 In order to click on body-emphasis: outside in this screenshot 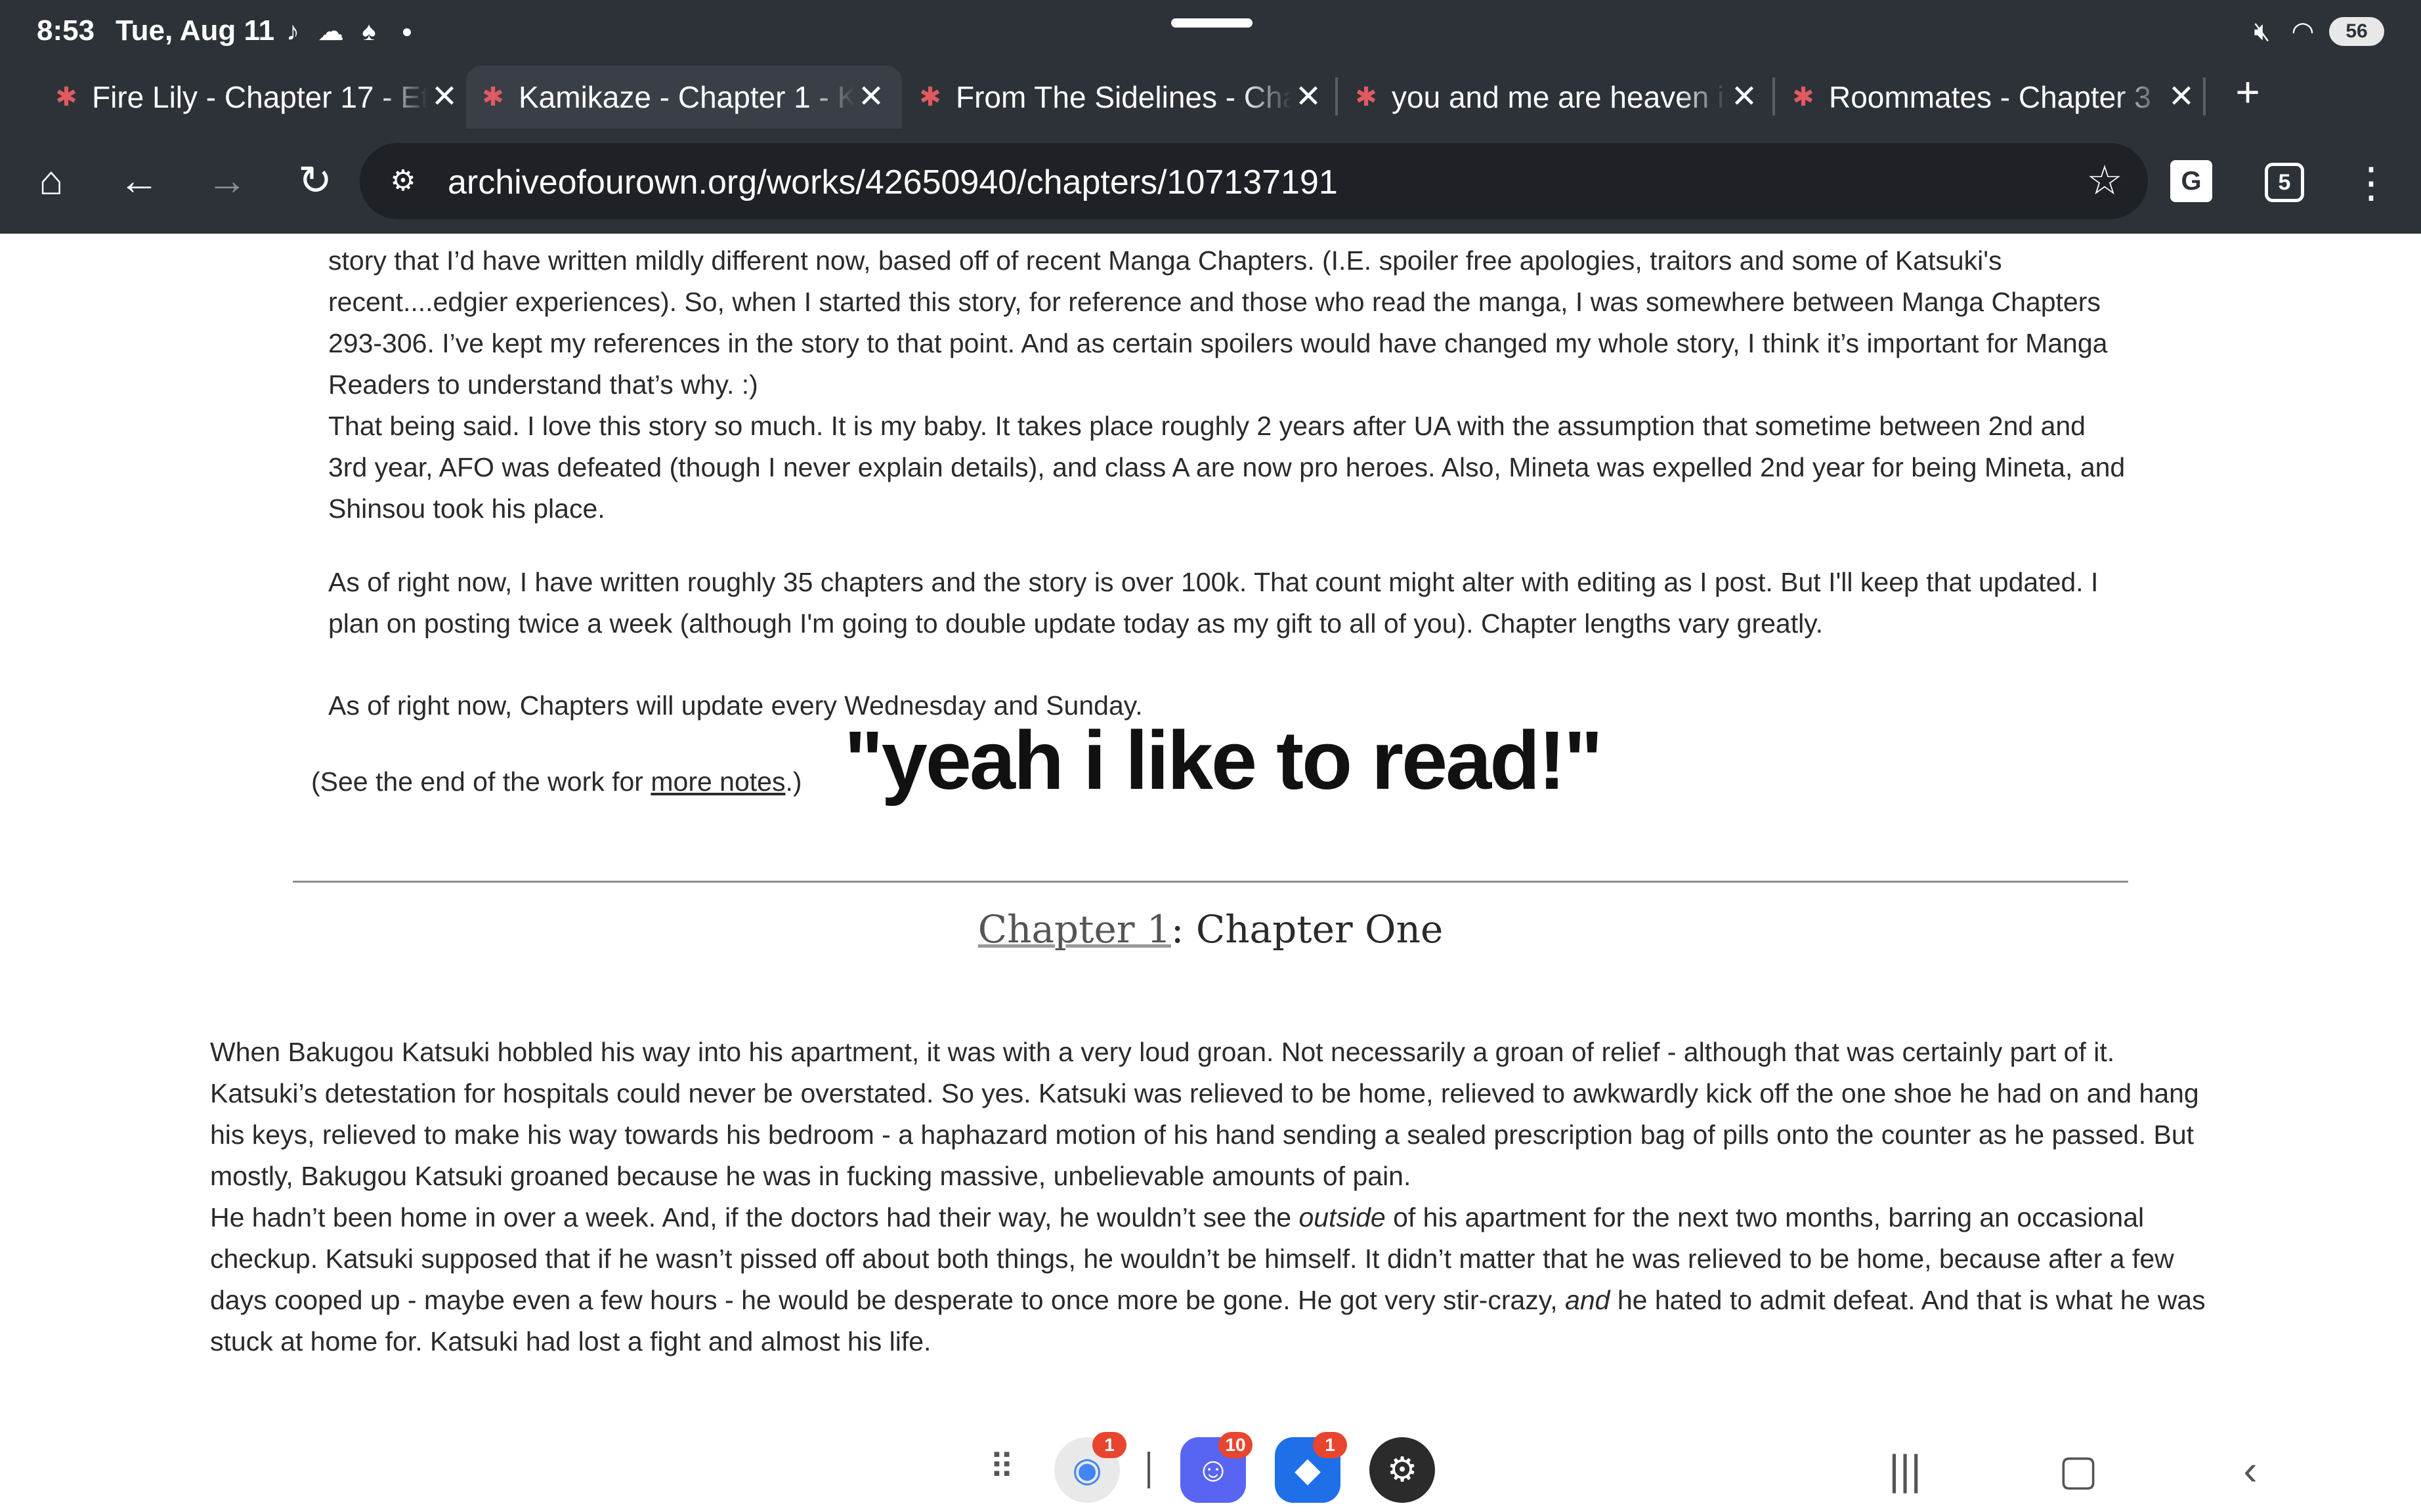, I will do `click(1342, 1217)`.